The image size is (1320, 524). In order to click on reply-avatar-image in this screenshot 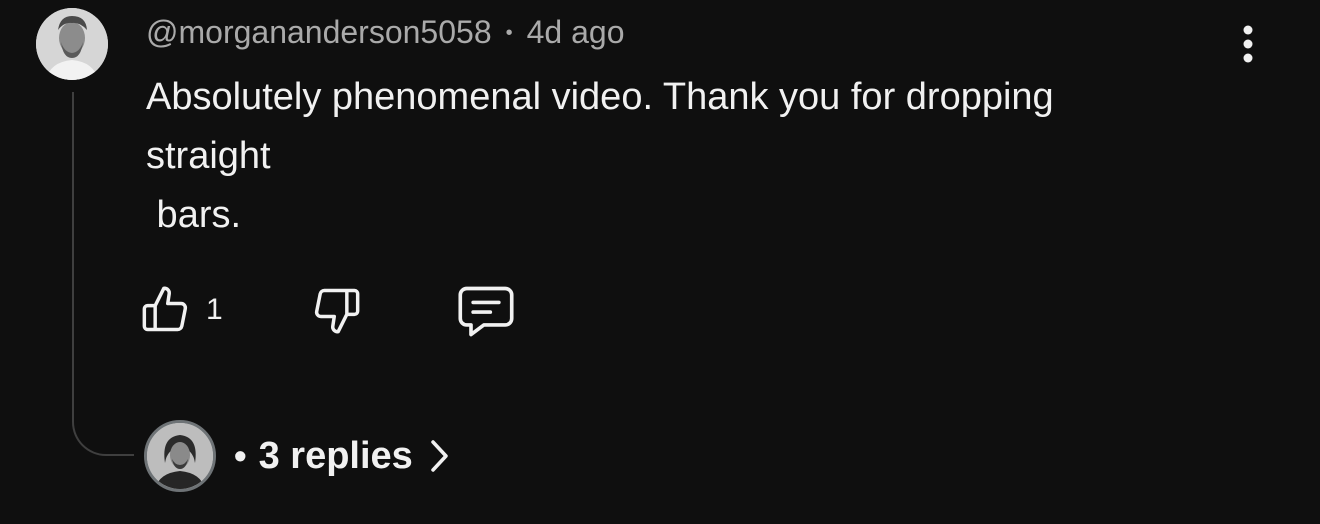, I will do `click(180, 456)`.